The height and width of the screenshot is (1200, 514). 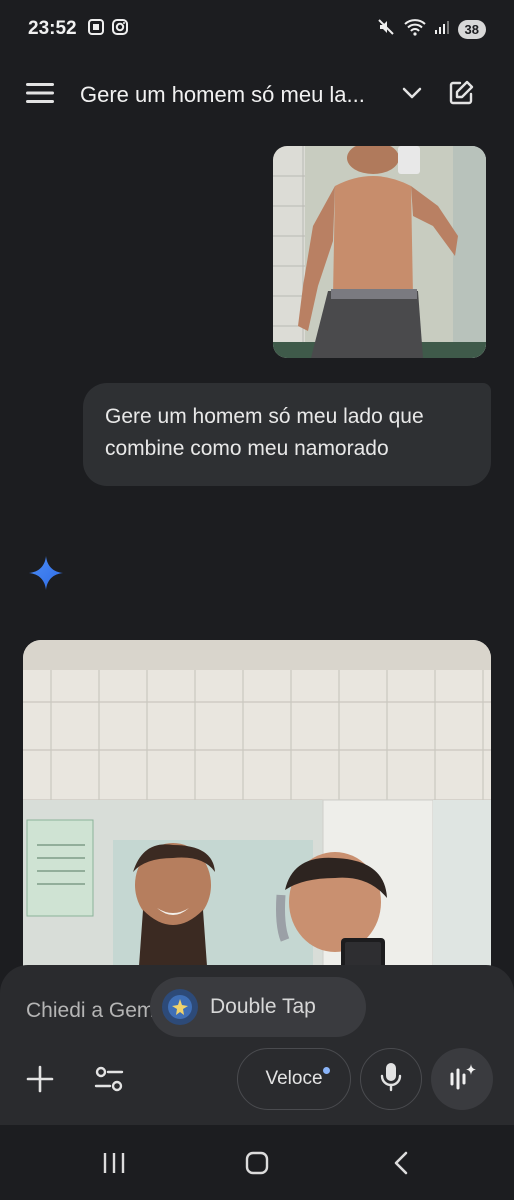 I want to click on gemini-spark-icon, so click(x=46, y=575).